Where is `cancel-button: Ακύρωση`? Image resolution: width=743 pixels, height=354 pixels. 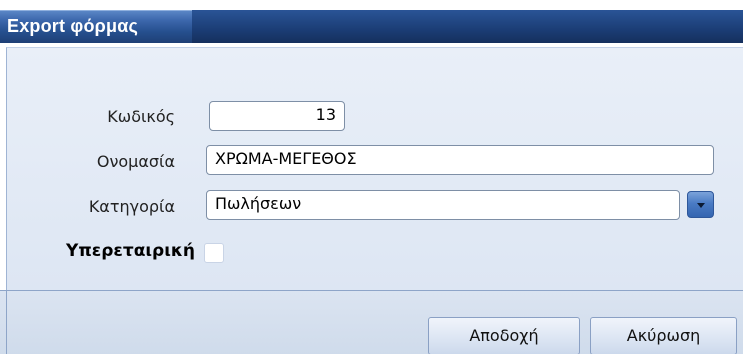
cancel-button: Ακύρωση is located at coordinates (663, 335).